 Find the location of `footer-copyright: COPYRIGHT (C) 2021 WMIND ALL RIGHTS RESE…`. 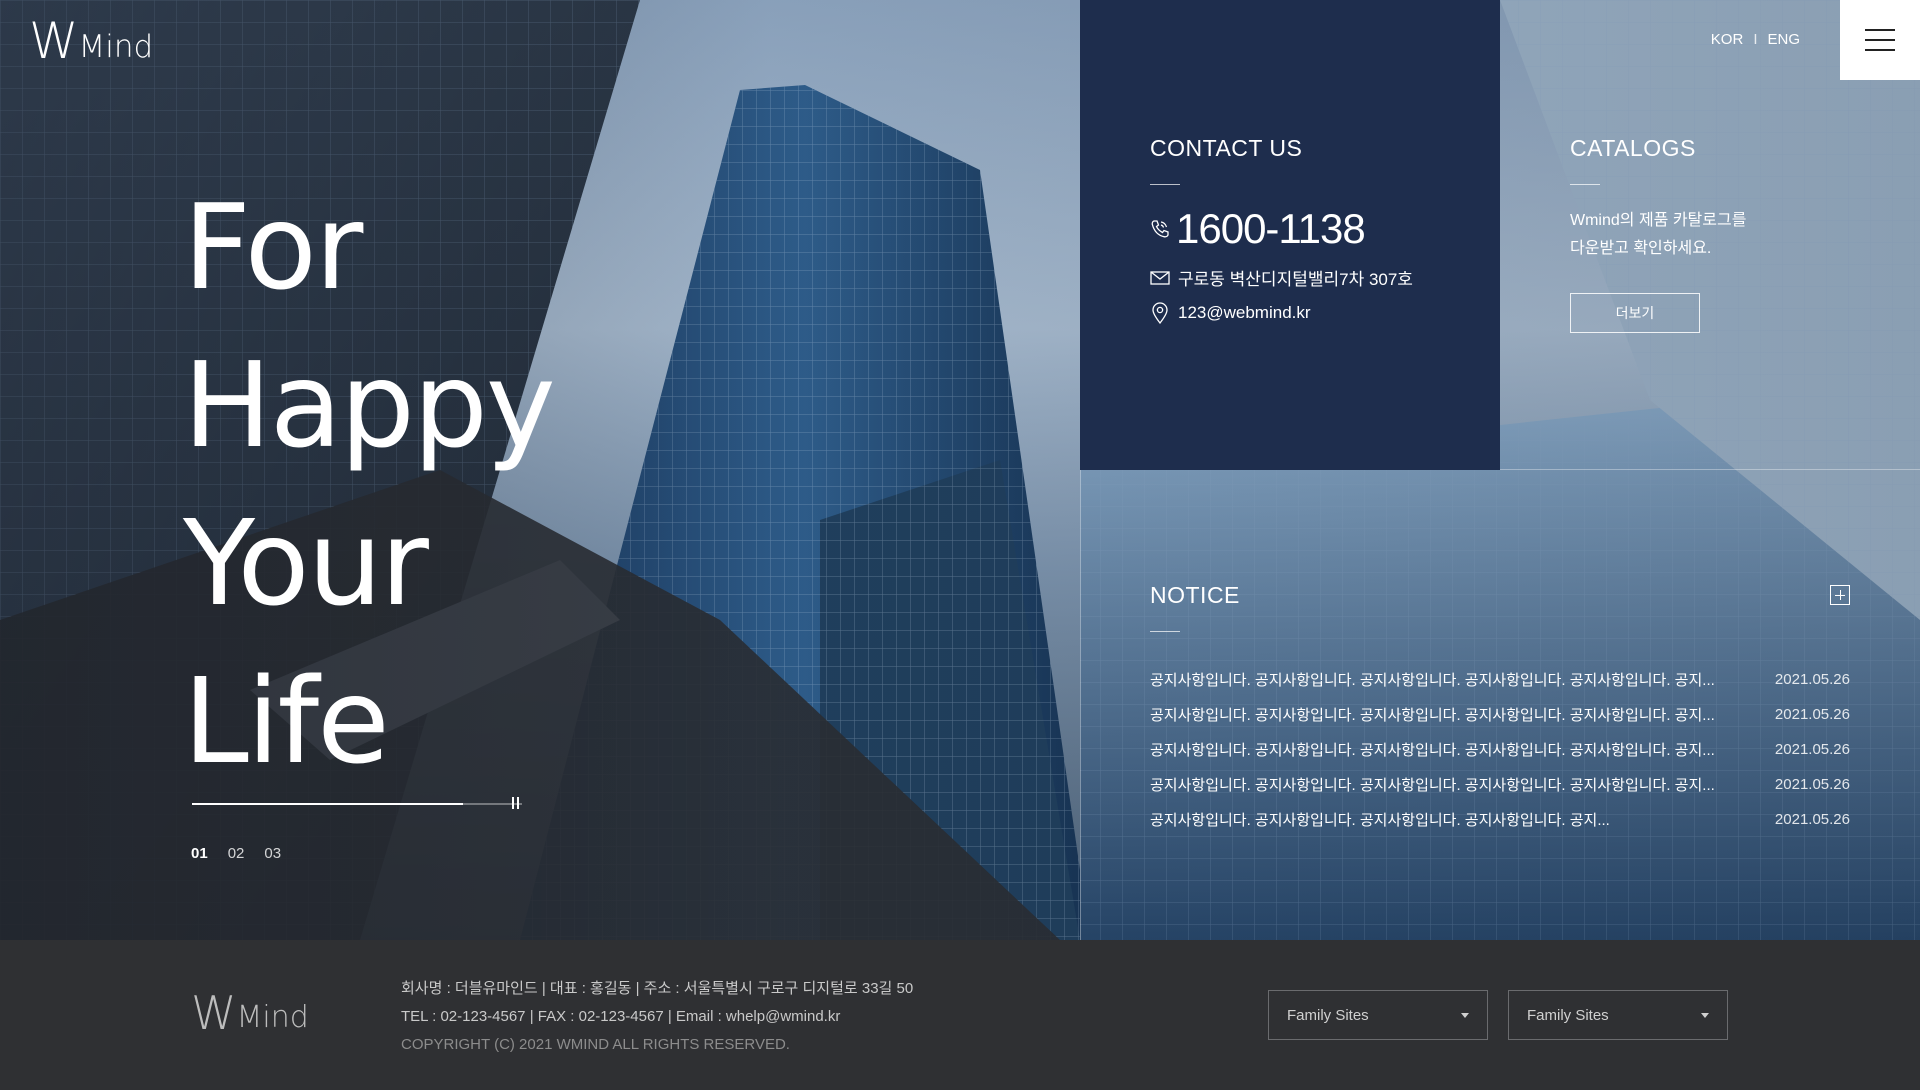

footer-copyright: COPYRIGHT (C) 2021 WMIND ALL RIGHTS RESE… is located at coordinates (595, 1044).